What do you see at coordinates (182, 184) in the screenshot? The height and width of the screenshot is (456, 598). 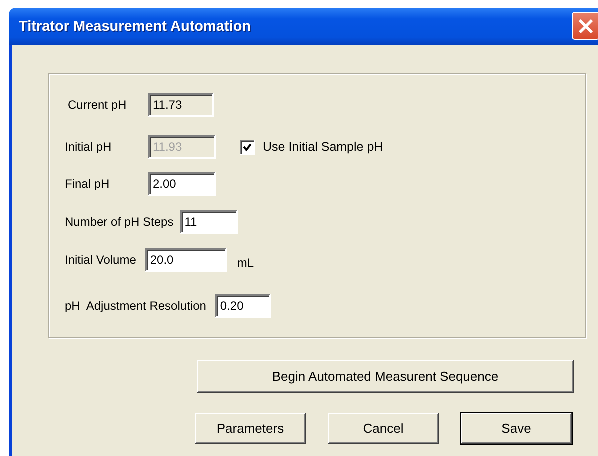 I see `input-field: 2.00` at bounding box center [182, 184].